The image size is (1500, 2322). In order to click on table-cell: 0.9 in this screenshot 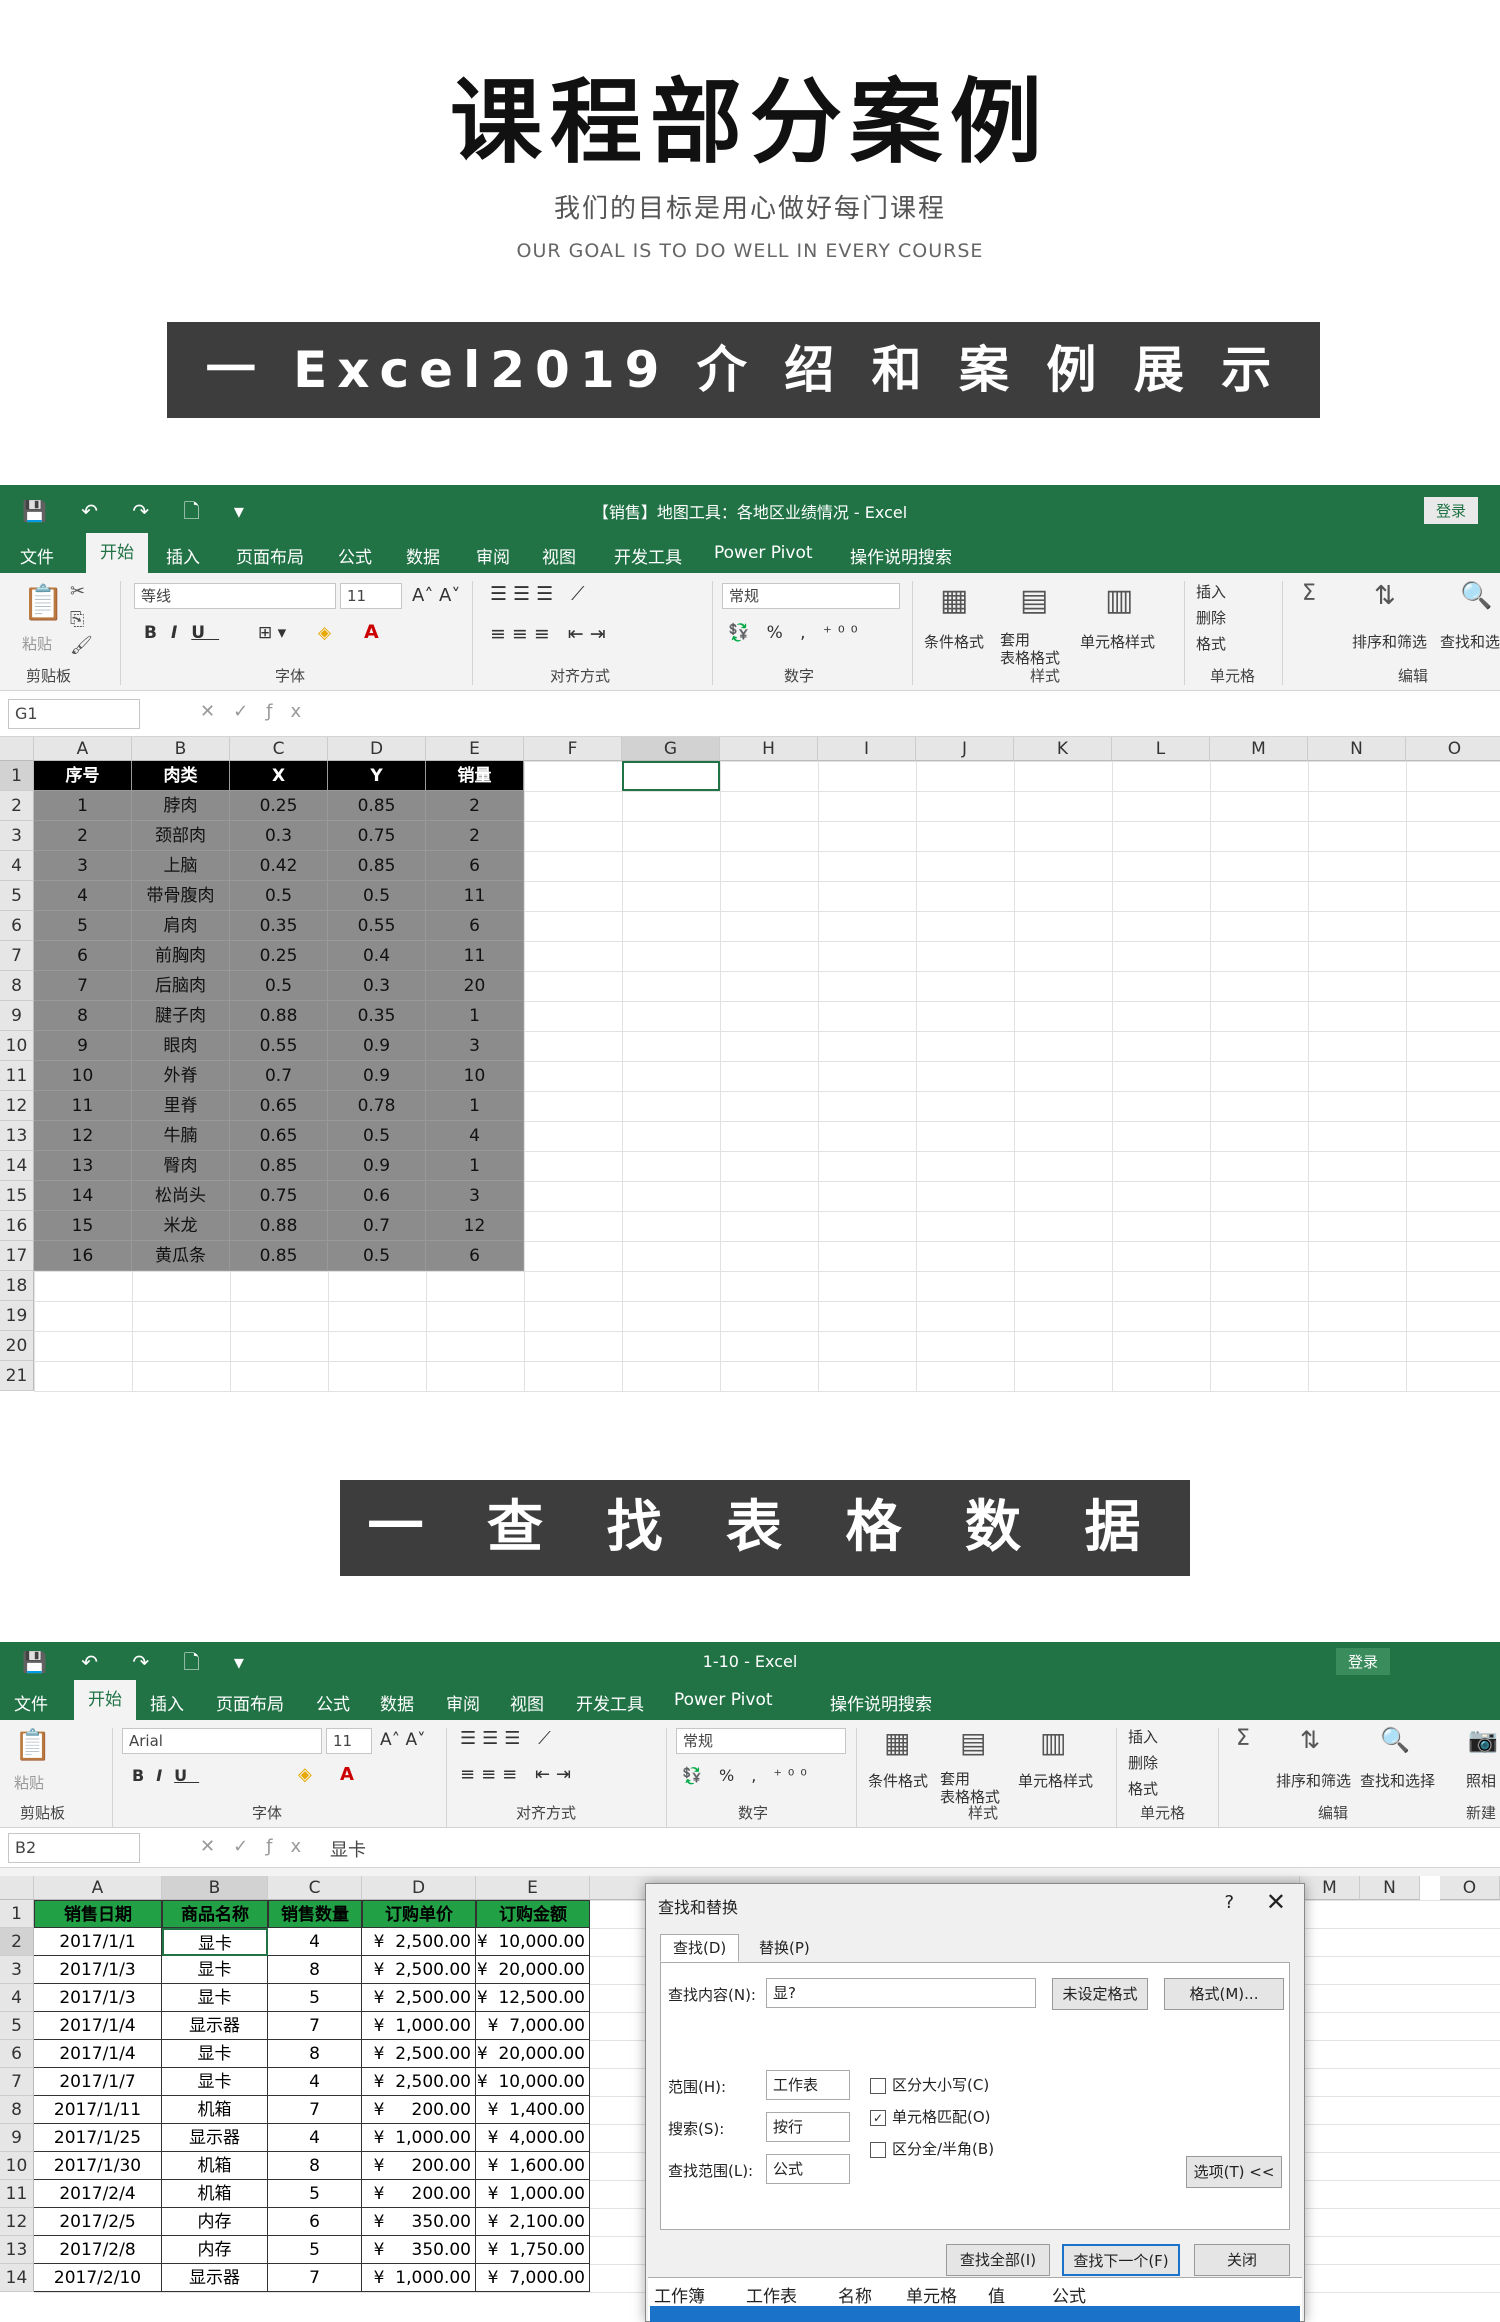, I will do `click(377, 1166)`.